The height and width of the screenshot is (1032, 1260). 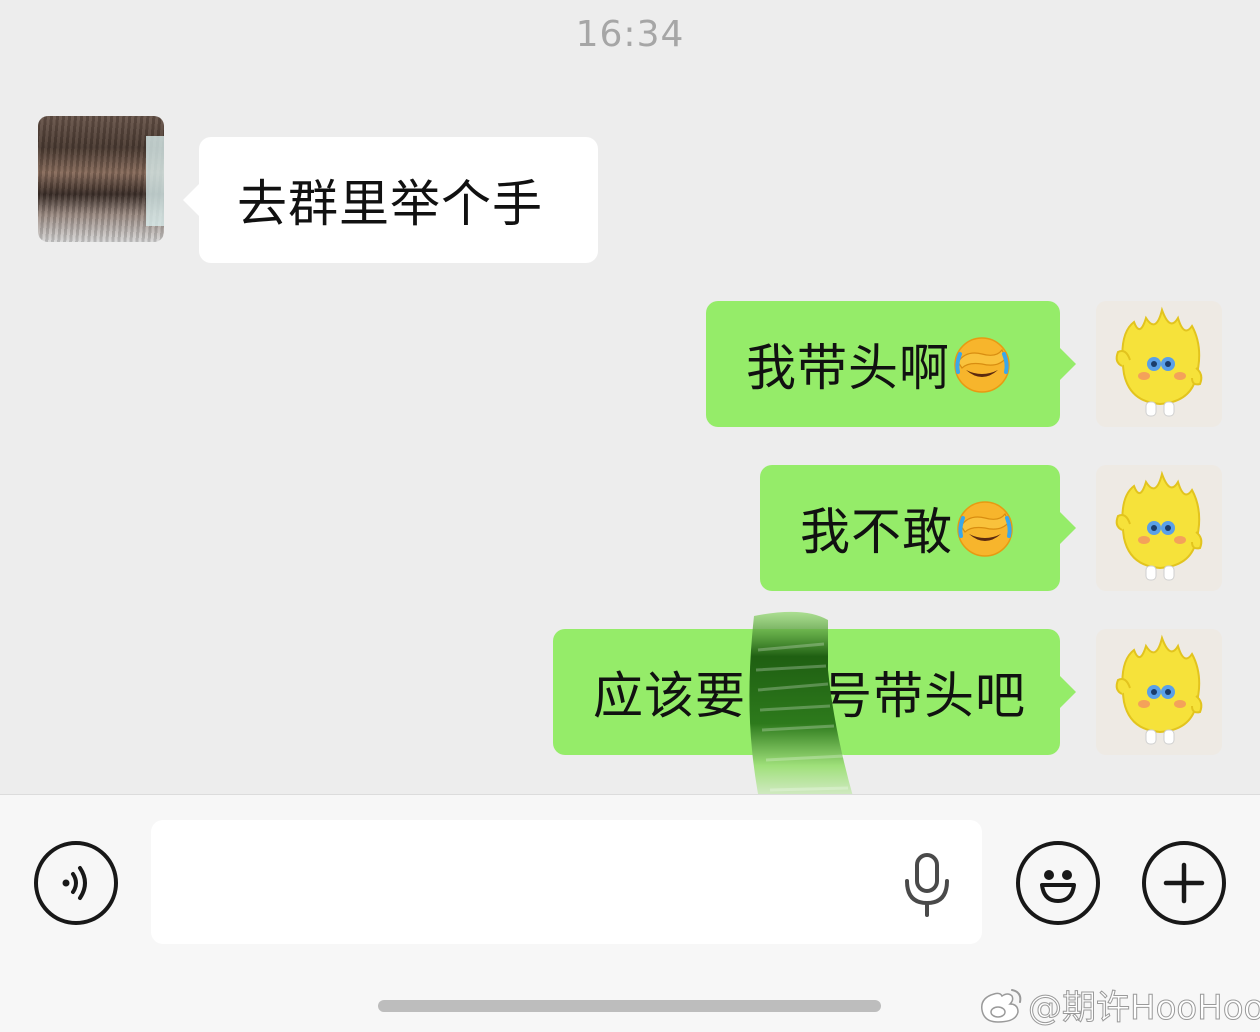 I want to click on watermark-text: @期许HooHoo, so click(x=1143, y=1008).